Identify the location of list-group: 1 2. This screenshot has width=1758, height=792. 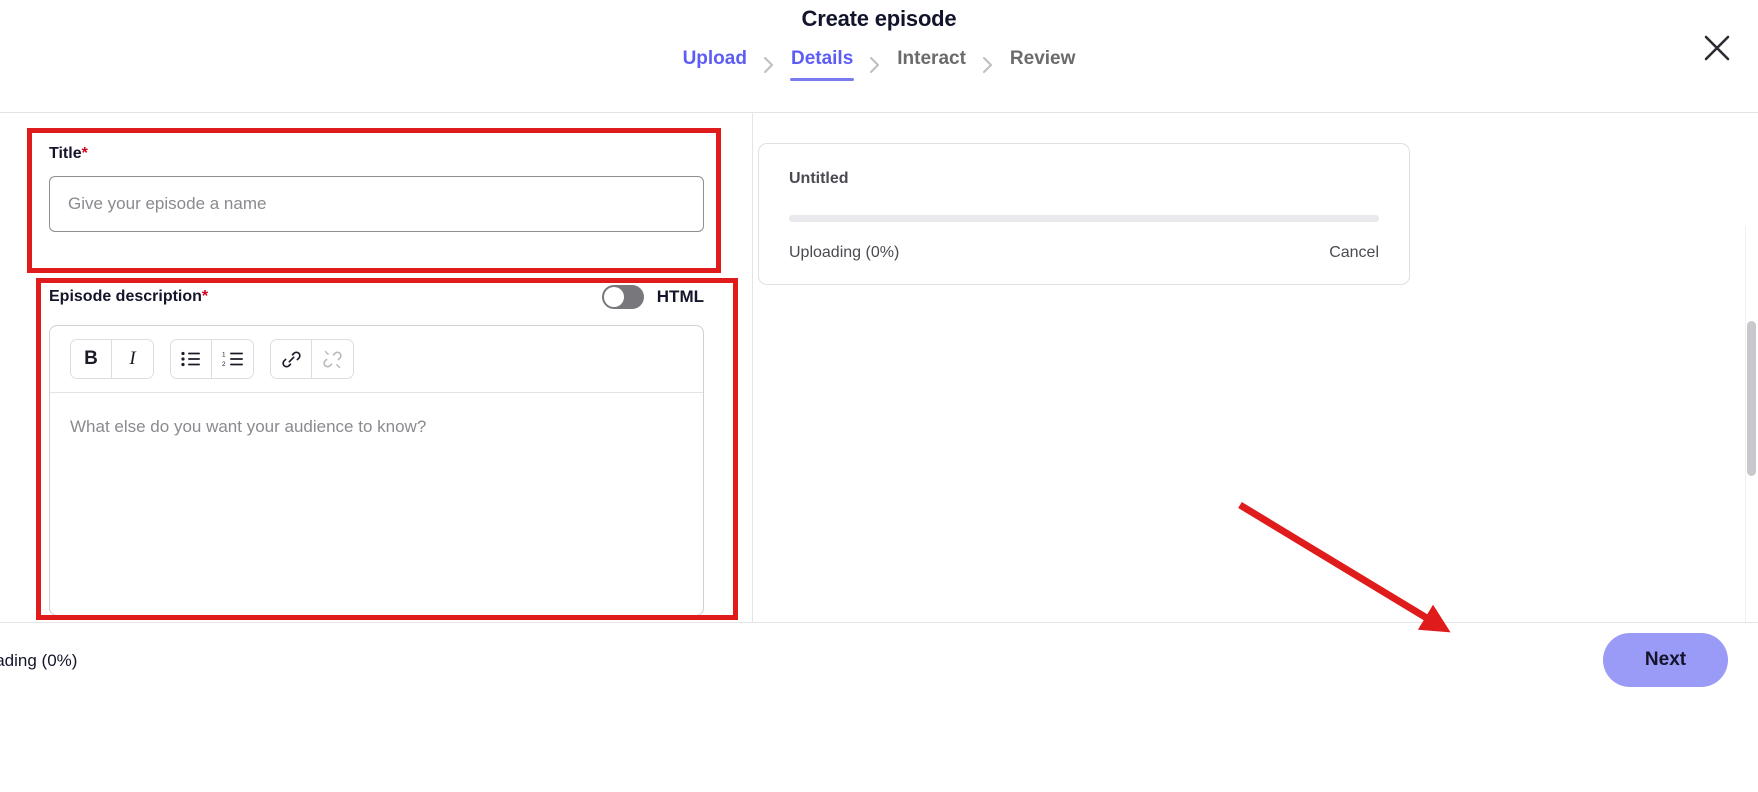
(212, 359).